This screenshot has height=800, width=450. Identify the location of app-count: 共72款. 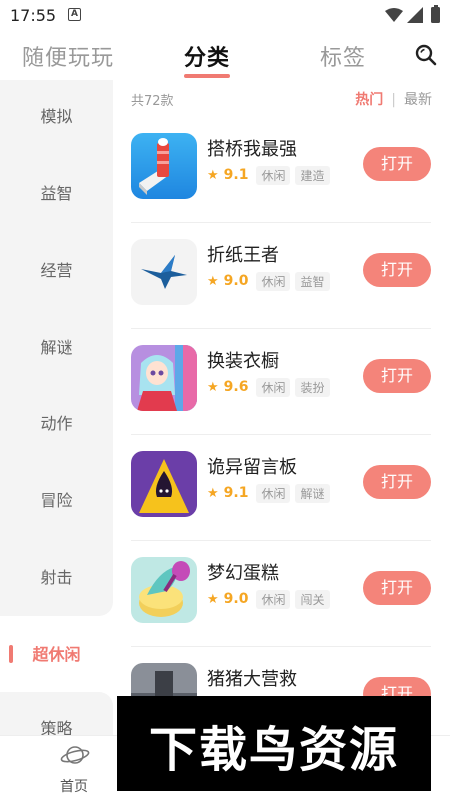
(152, 101).